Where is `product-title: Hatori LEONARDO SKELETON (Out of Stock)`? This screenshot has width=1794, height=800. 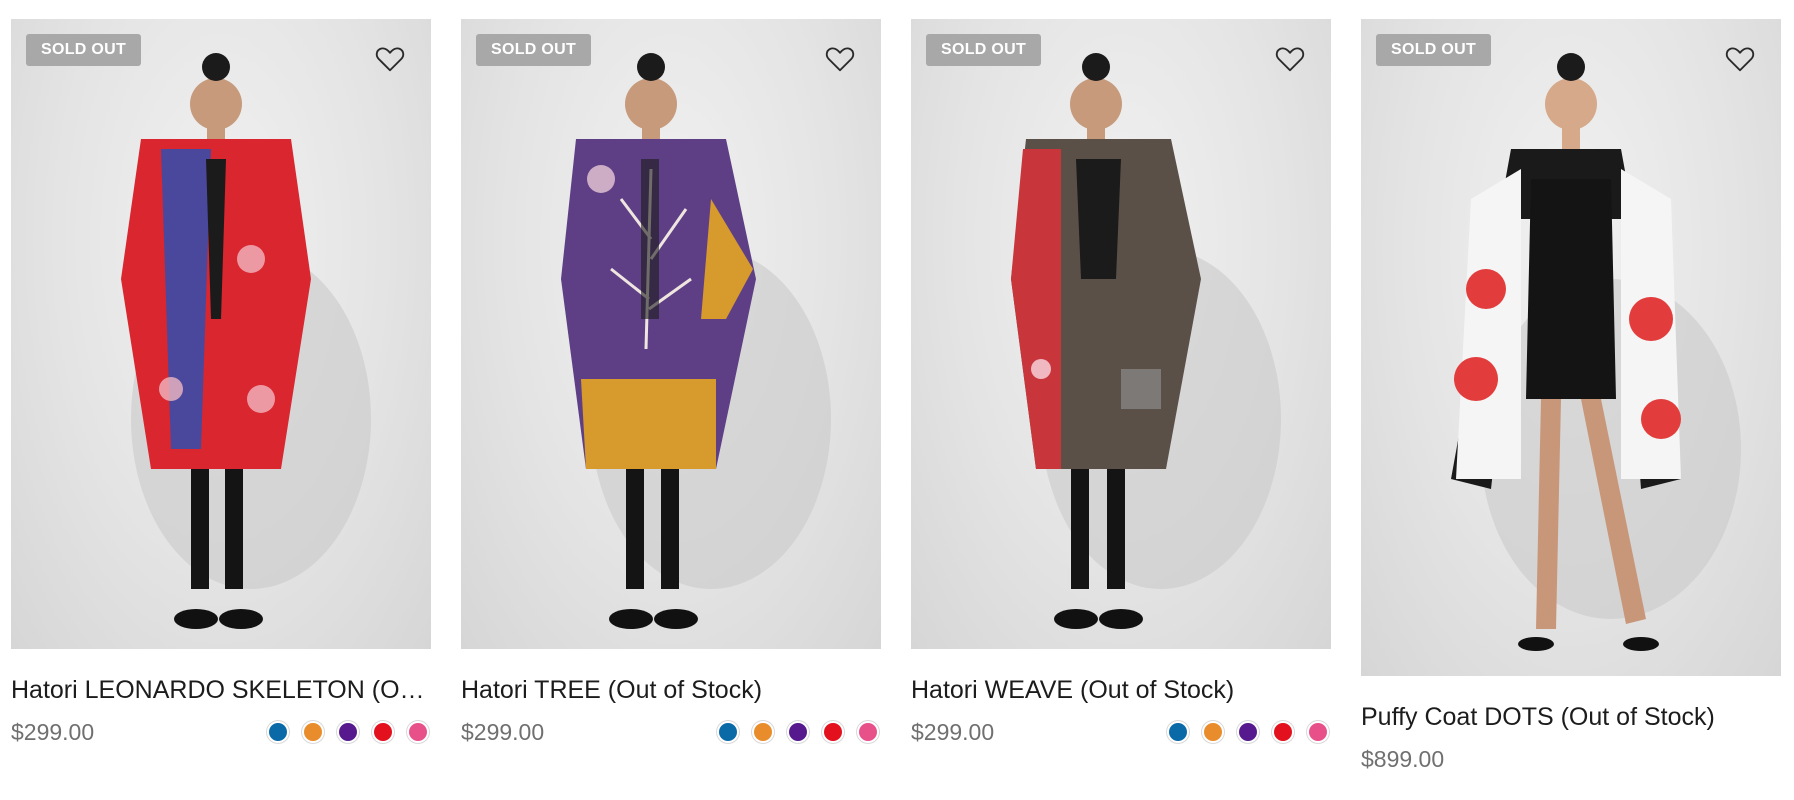
product-title: Hatori LEONARDO SKELETON (Out of Stock) is located at coordinates (221, 690).